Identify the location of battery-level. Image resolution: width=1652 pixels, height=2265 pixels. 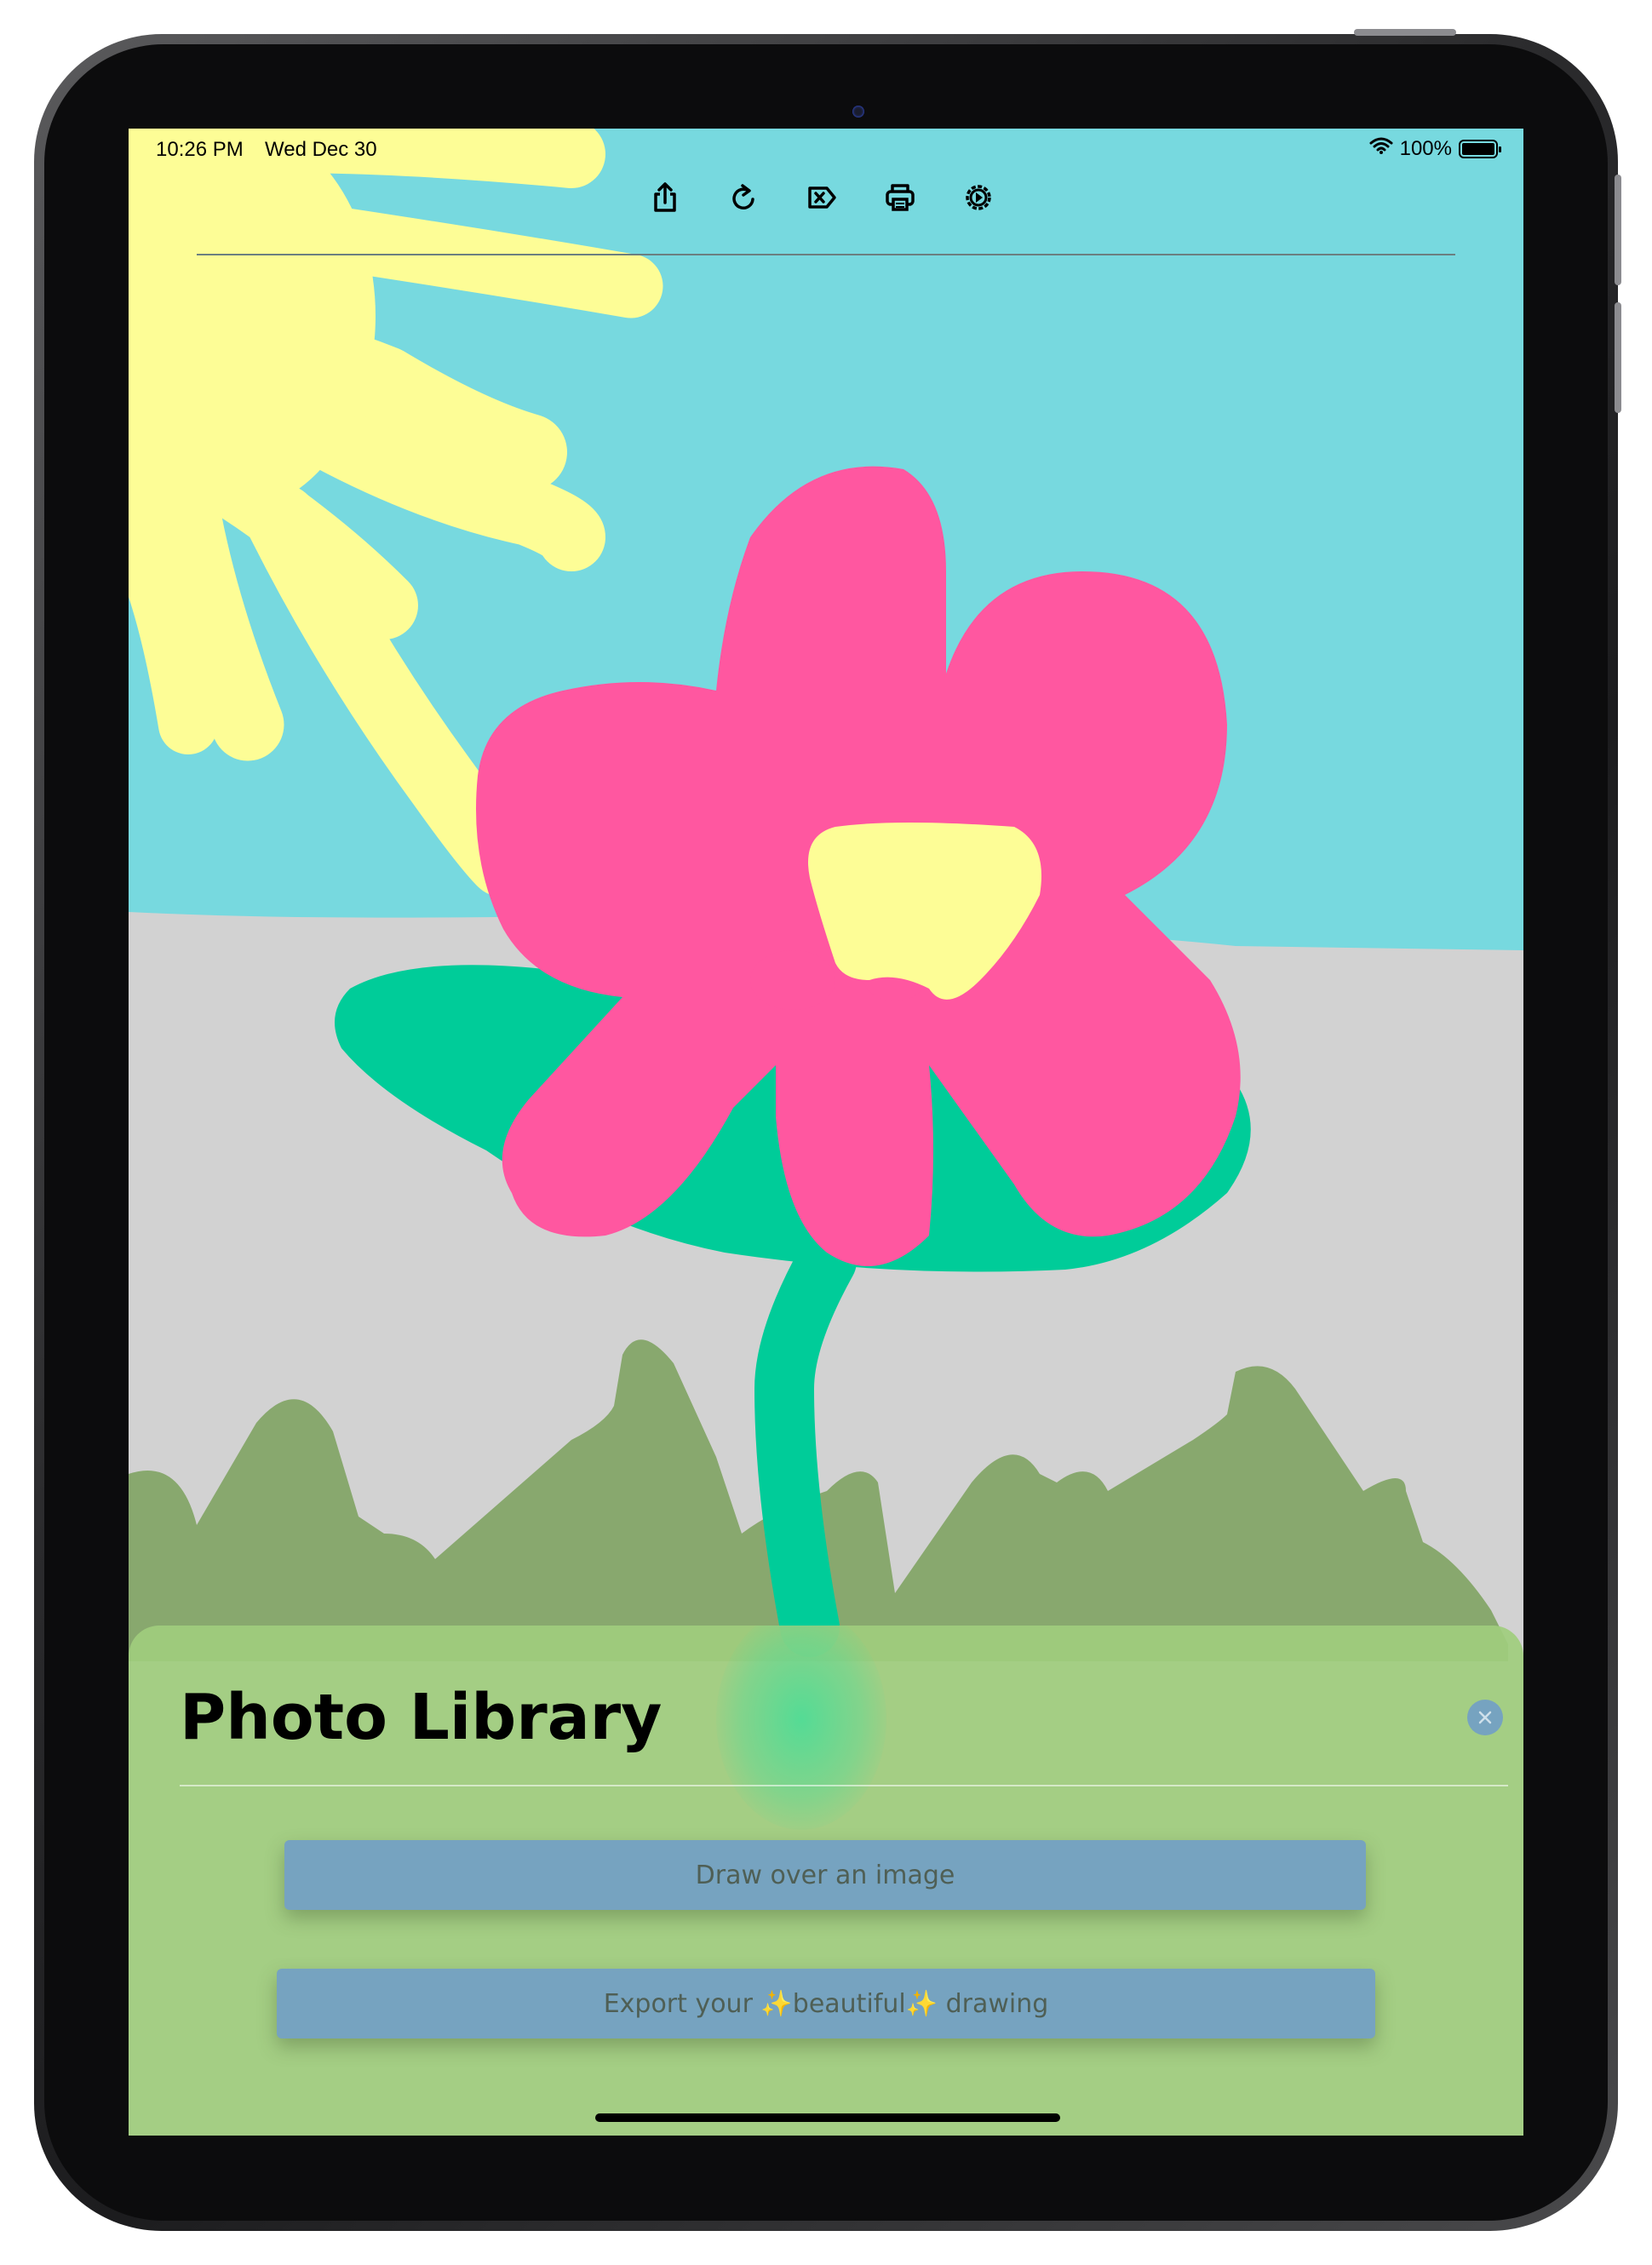
(1478, 148).